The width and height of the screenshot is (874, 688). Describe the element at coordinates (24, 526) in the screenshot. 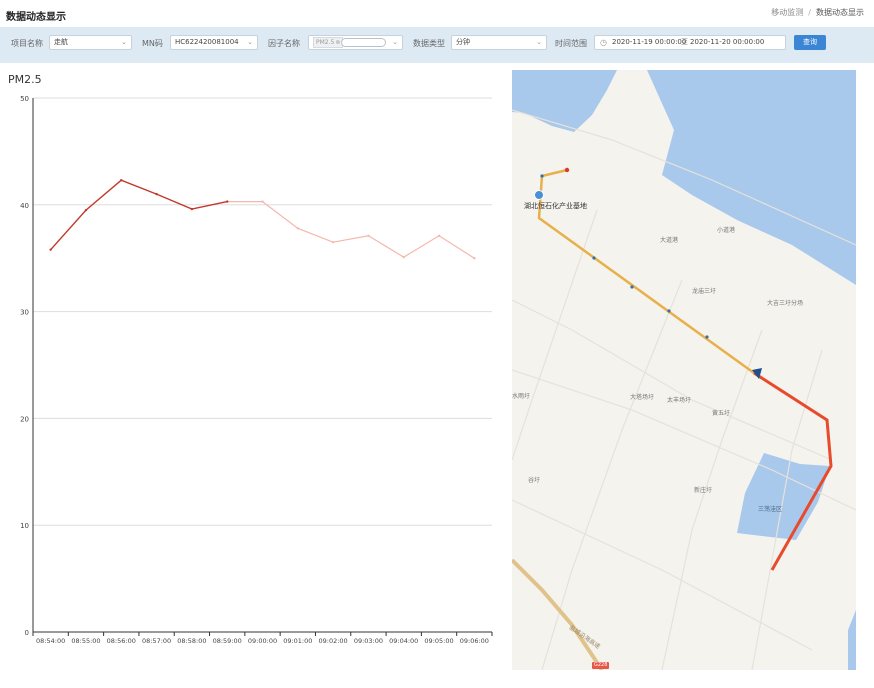

I see `y-tick-label: 10` at that location.